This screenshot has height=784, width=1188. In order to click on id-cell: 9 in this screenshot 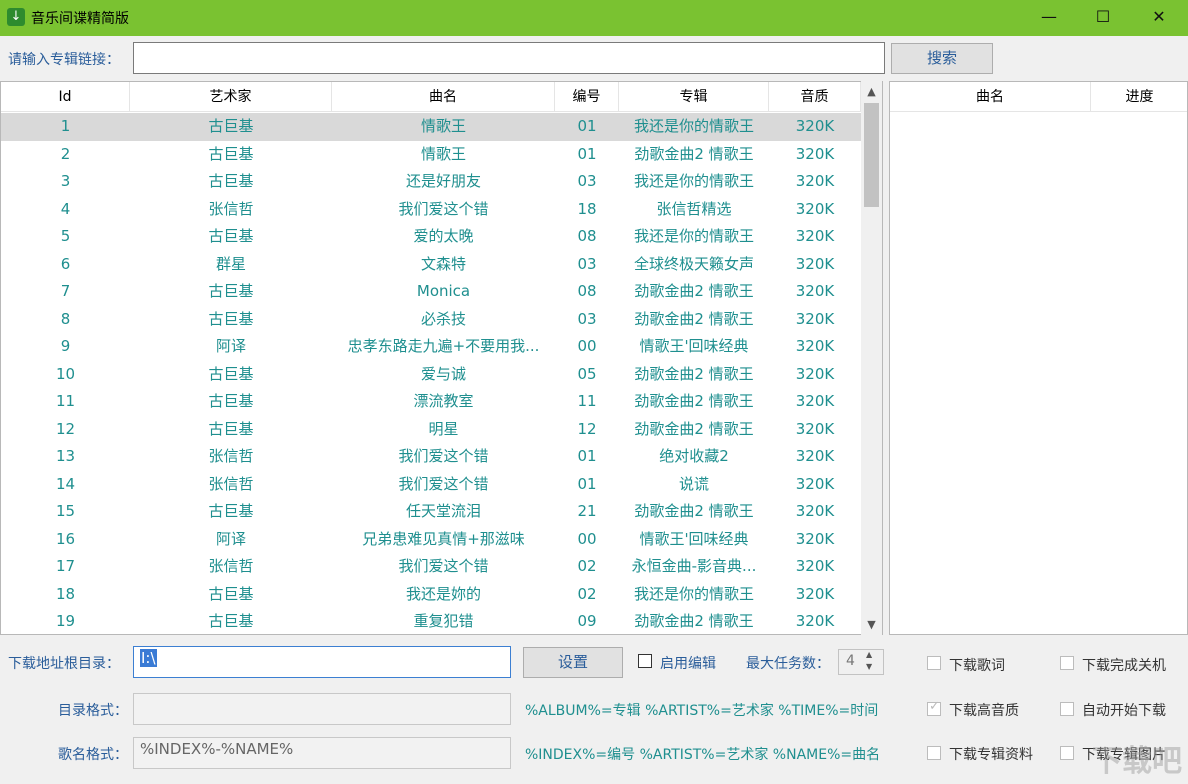, I will do `click(65, 347)`.